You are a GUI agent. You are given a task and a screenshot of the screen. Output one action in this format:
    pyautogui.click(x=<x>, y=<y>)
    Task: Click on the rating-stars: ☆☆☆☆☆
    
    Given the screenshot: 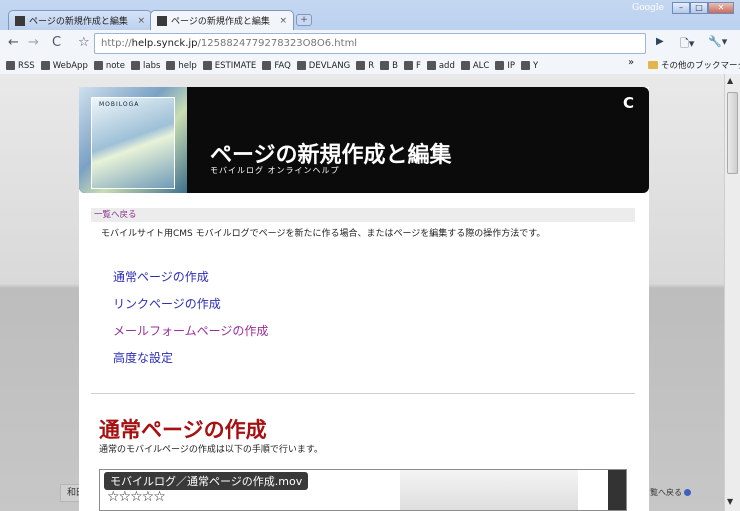 What is the action you would take?
    pyautogui.click(x=136, y=497)
    